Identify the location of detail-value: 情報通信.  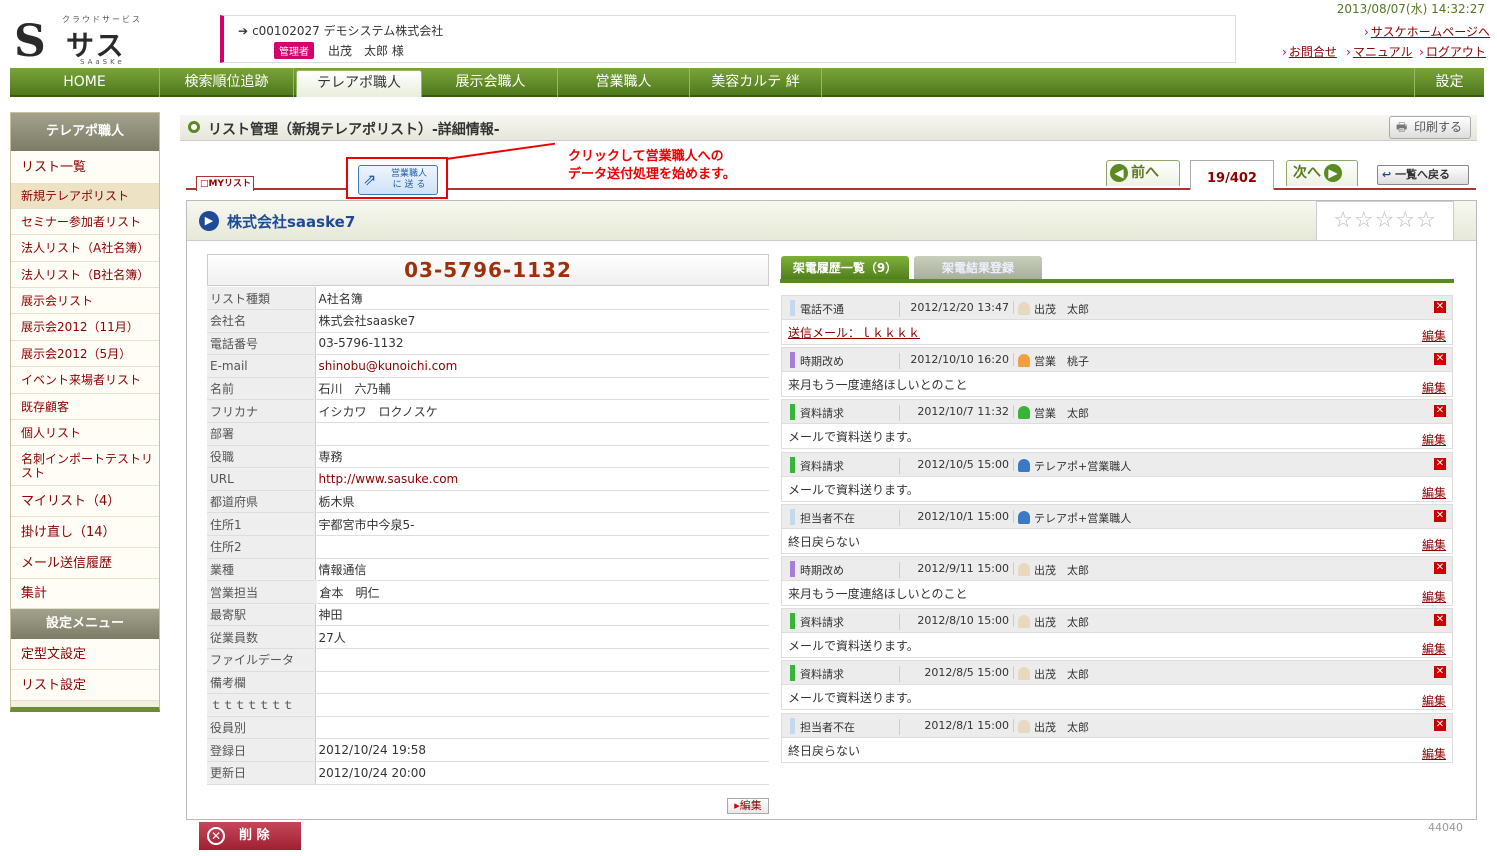
(542, 570).